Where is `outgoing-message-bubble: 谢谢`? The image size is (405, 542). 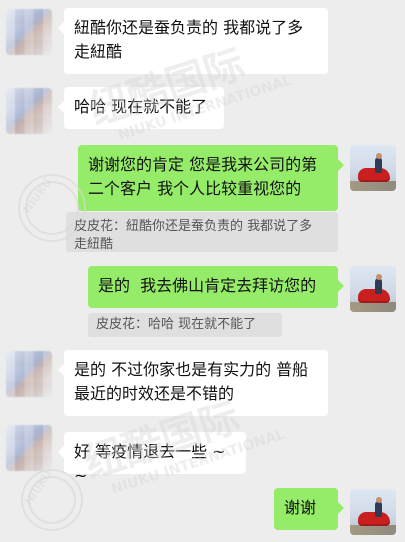 outgoing-message-bubble: 谢谢 is located at coordinates (309, 509).